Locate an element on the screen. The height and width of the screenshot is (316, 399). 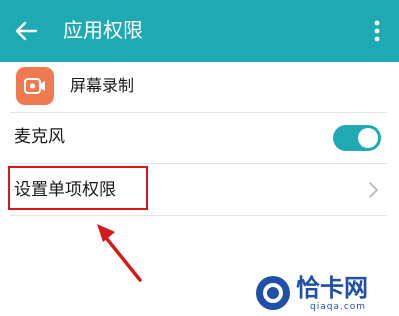
toggle-knob is located at coordinates (368, 138).